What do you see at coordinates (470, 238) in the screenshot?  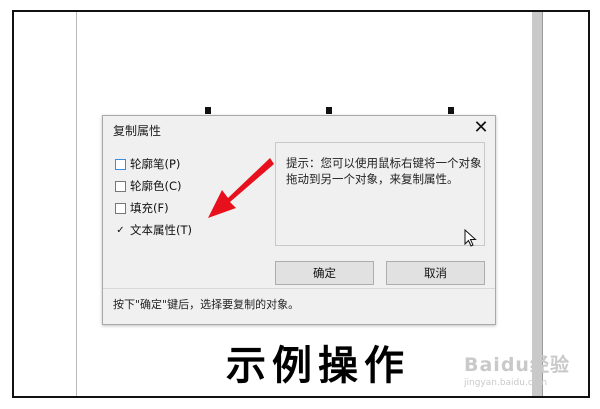 I see `mouse-cursor-icon` at bounding box center [470, 238].